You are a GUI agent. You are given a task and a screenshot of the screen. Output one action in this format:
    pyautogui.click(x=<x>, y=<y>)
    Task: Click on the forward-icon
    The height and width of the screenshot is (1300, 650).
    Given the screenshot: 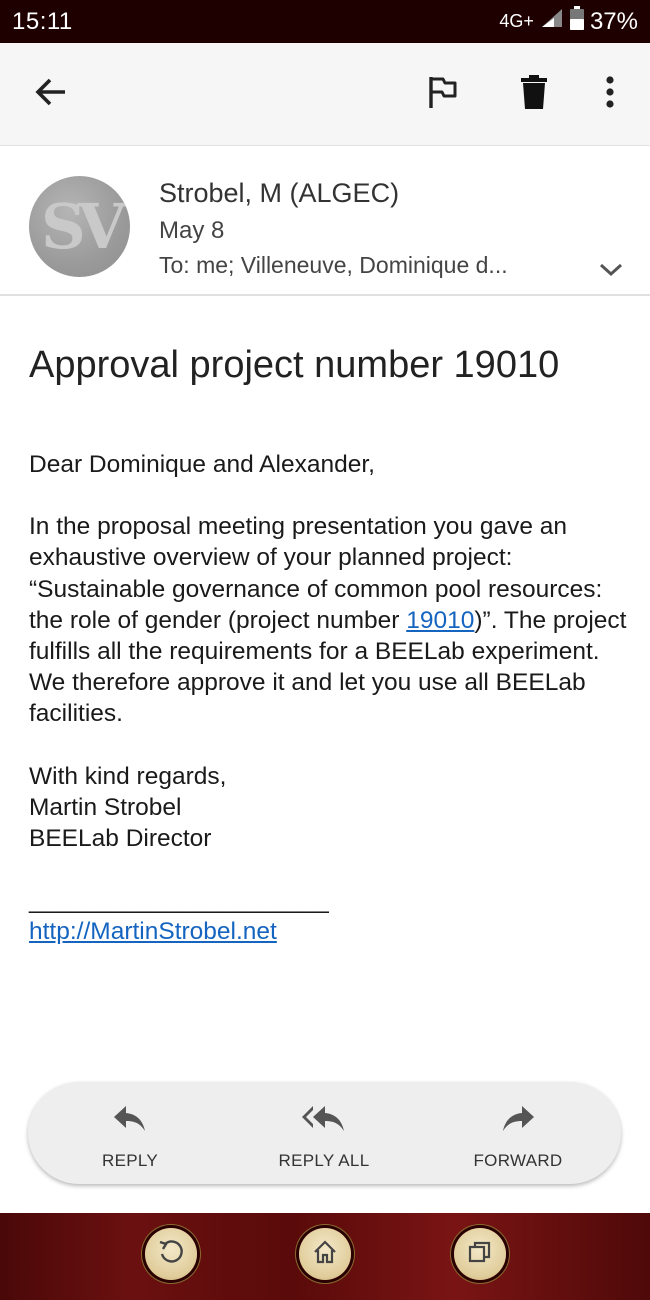 What is the action you would take?
    pyautogui.click(x=518, y=1121)
    